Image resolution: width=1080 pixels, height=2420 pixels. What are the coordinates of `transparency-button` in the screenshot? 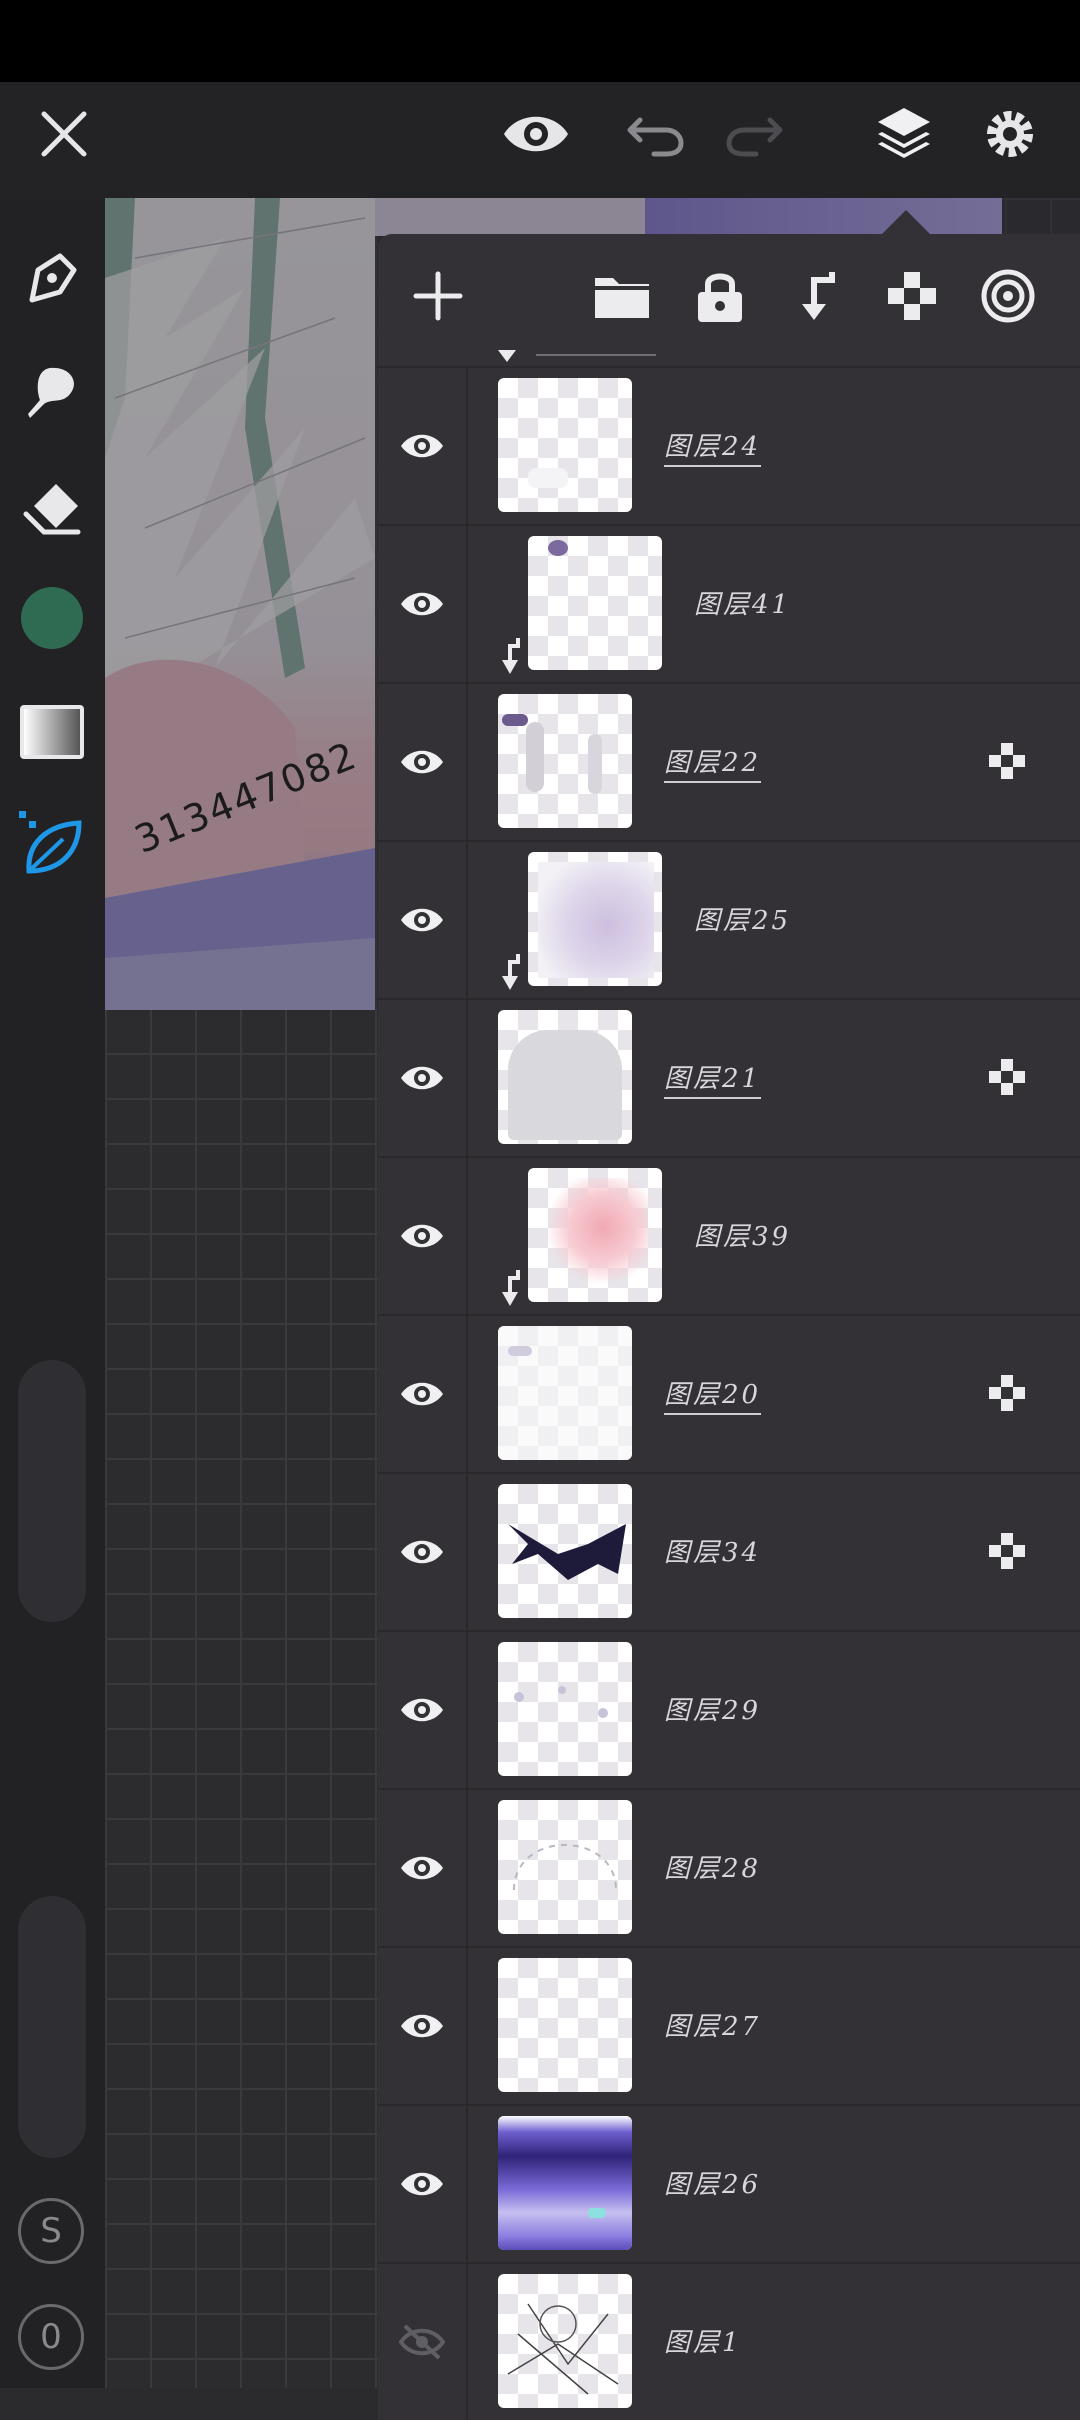 It's located at (912, 296).